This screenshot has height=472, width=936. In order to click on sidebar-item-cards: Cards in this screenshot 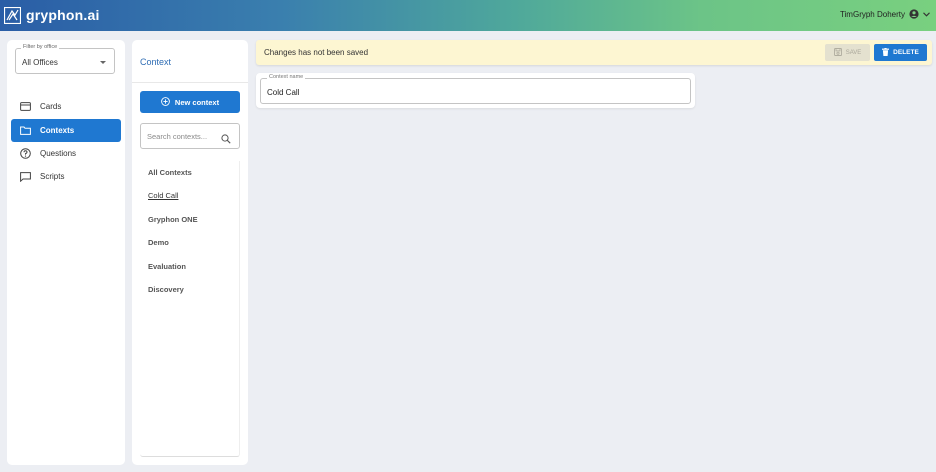, I will do `click(66, 106)`.